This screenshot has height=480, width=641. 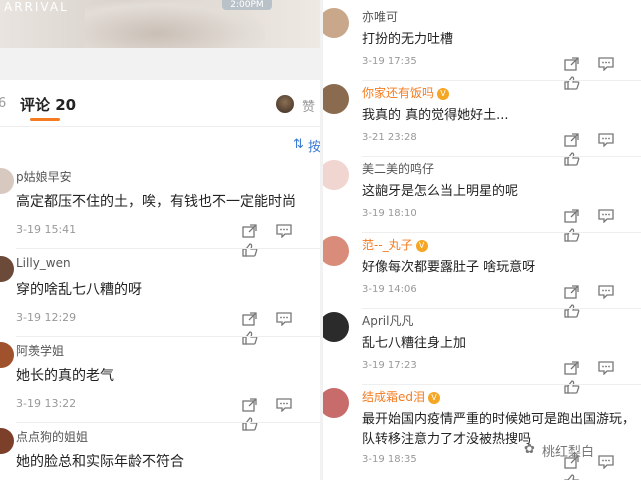 What do you see at coordinates (45, 119) in the screenshot?
I see `active-tab-indicator` at bounding box center [45, 119].